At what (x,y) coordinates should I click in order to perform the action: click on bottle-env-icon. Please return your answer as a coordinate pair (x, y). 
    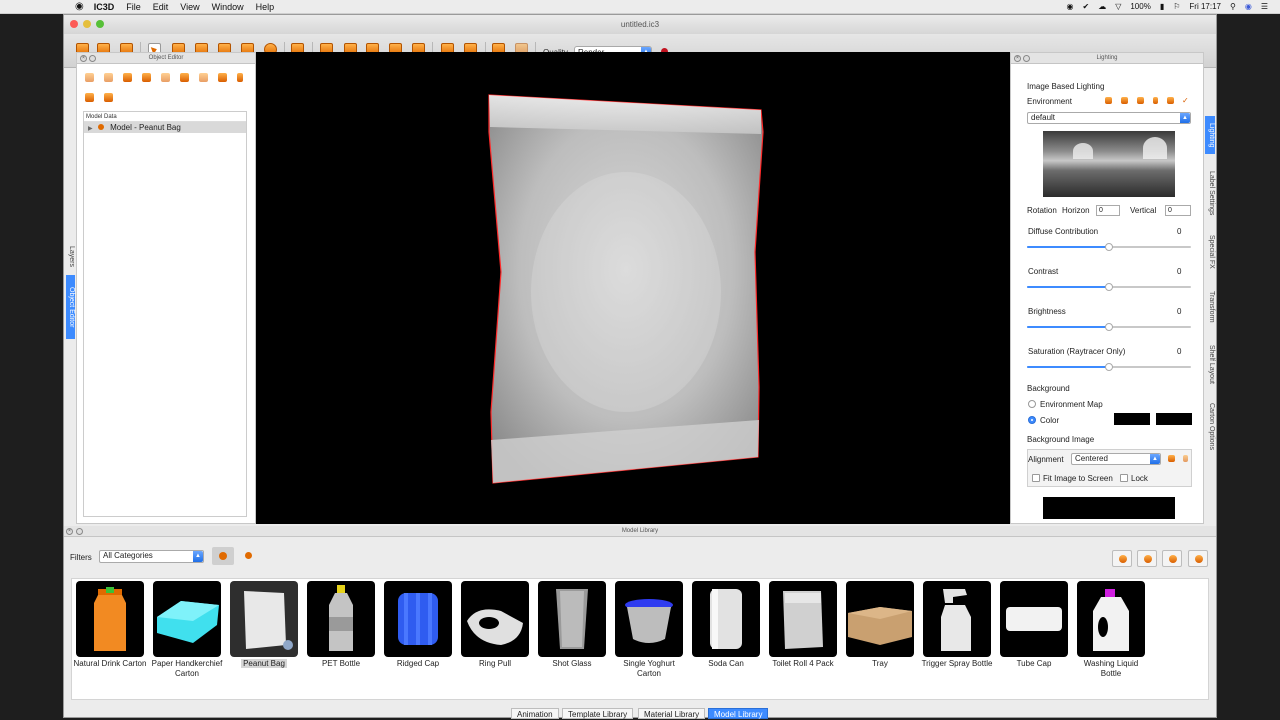
    Looking at the image, I should click on (1155, 100).